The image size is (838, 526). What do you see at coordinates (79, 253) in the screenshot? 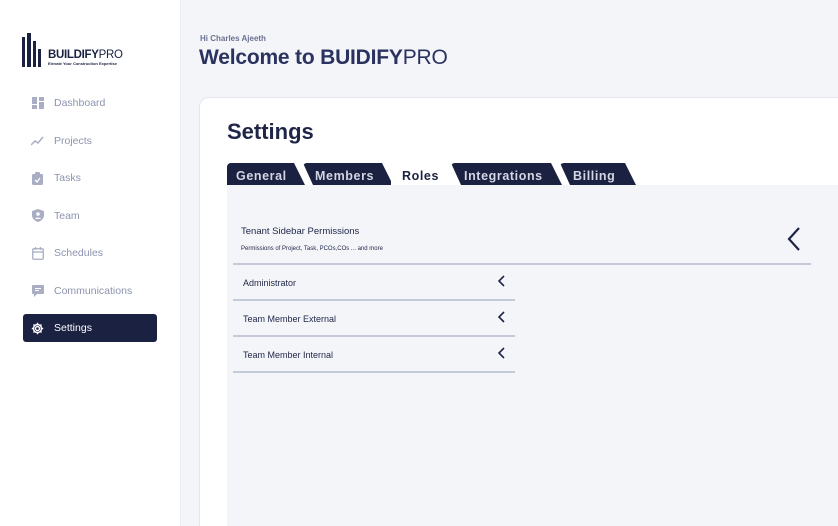
I see `sidebar-item-label: Schedules` at bounding box center [79, 253].